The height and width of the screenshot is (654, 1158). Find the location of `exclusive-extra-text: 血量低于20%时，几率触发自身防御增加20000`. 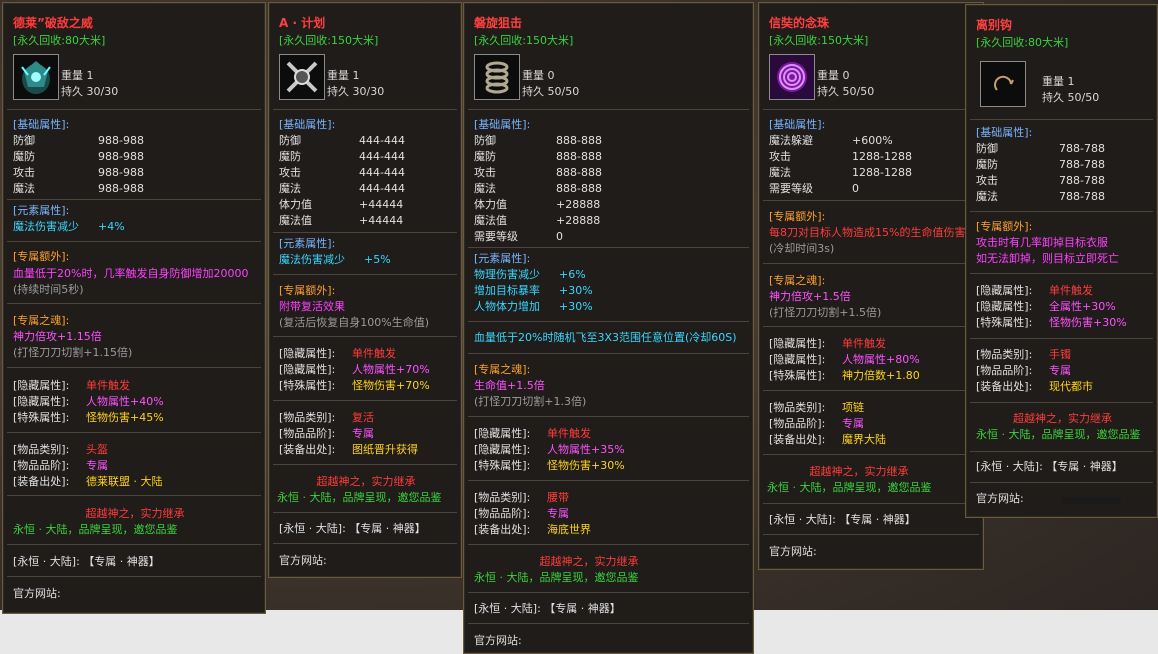

exclusive-extra-text: 血量低于20%时，几率触发自身防御增加20000 is located at coordinates (131, 273).